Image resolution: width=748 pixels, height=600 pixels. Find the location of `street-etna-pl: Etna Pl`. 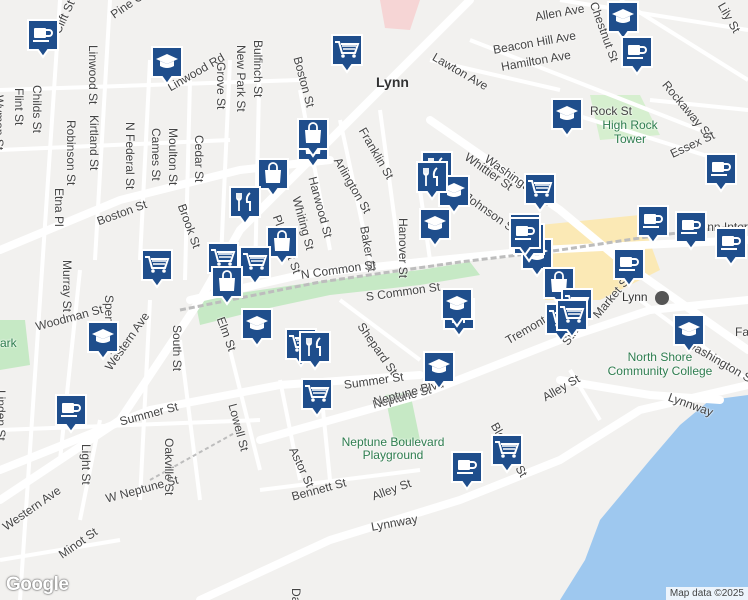

street-etna-pl: Etna Pl is located at coordinates (59, 207).